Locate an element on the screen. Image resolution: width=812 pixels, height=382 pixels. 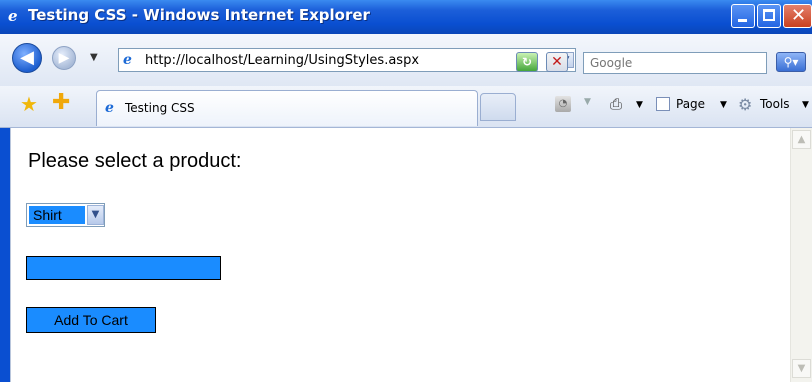
page-dropdown-icon: ▼ is located at coordinates (723, 105).